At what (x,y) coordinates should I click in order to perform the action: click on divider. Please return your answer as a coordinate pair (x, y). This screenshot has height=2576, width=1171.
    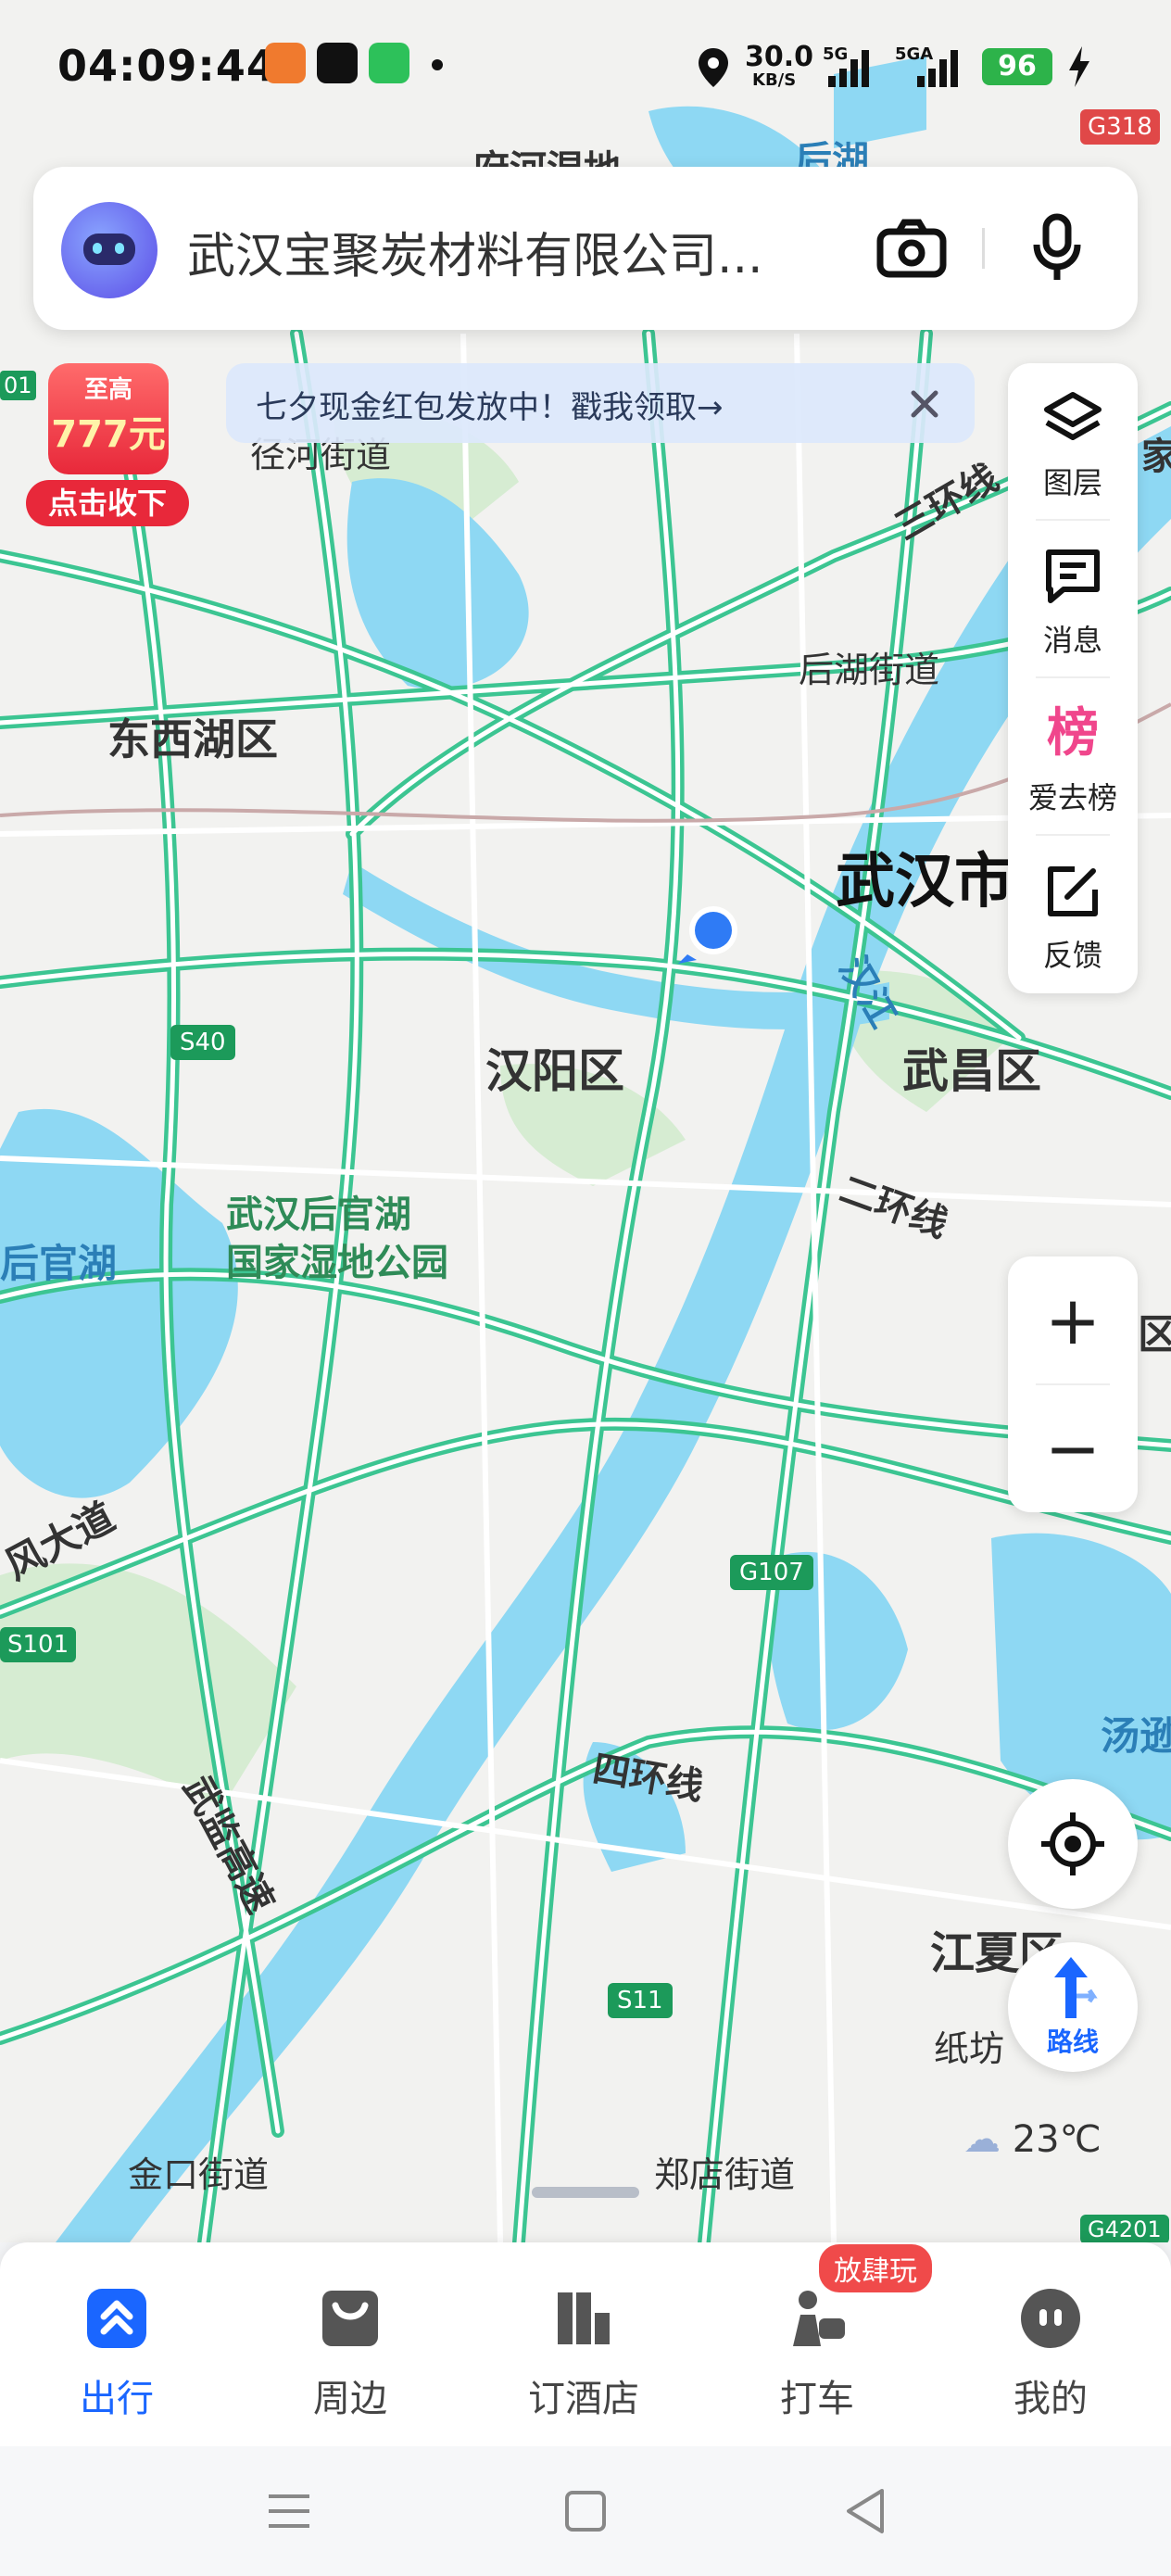
    Looking at the image, I should click on (983, 249).